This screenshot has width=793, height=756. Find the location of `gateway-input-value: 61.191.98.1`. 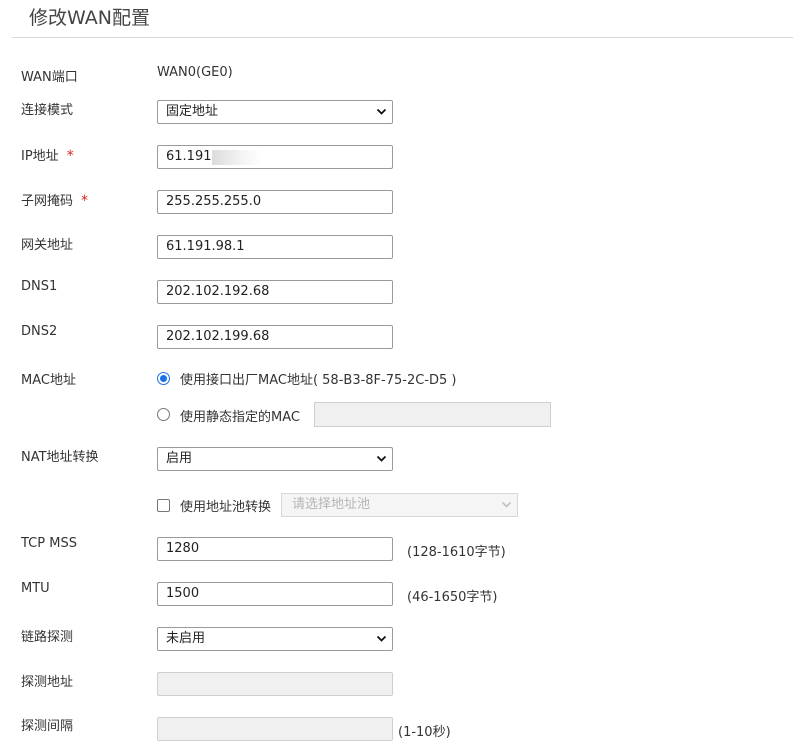

gateway-input-value: 61.191.98.1 is located at coordinates (205, 246).